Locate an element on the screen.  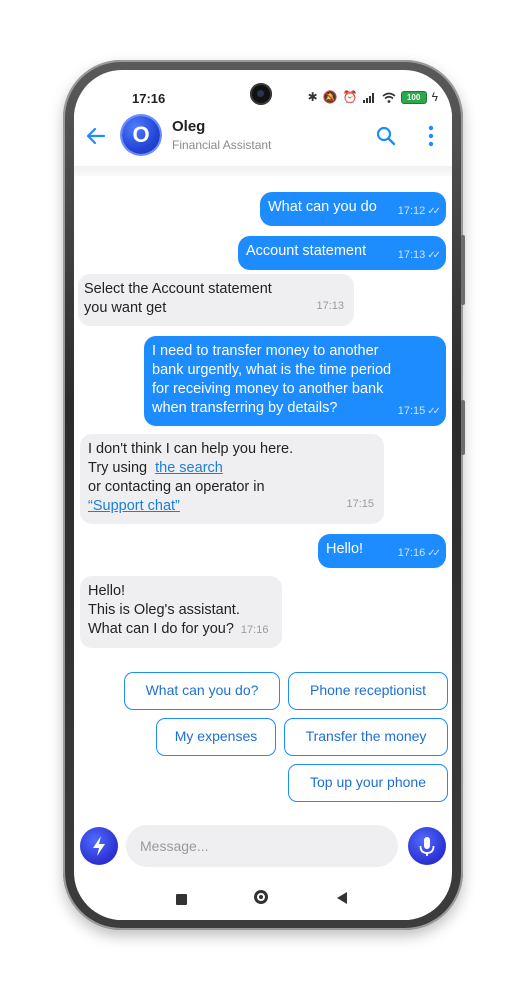
recent-apps-button is located at coordinates (181, 899).